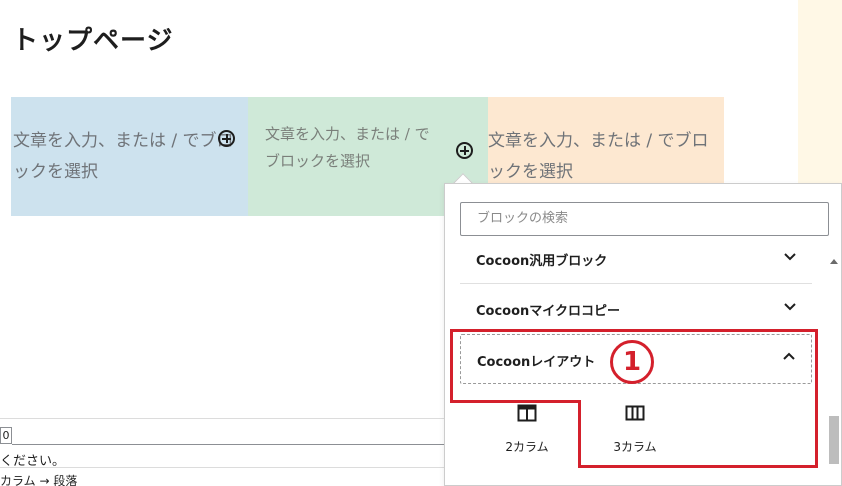 The image size is (842, 486). I want to click on scroll-up-arrow-icon, so click(834, 261).